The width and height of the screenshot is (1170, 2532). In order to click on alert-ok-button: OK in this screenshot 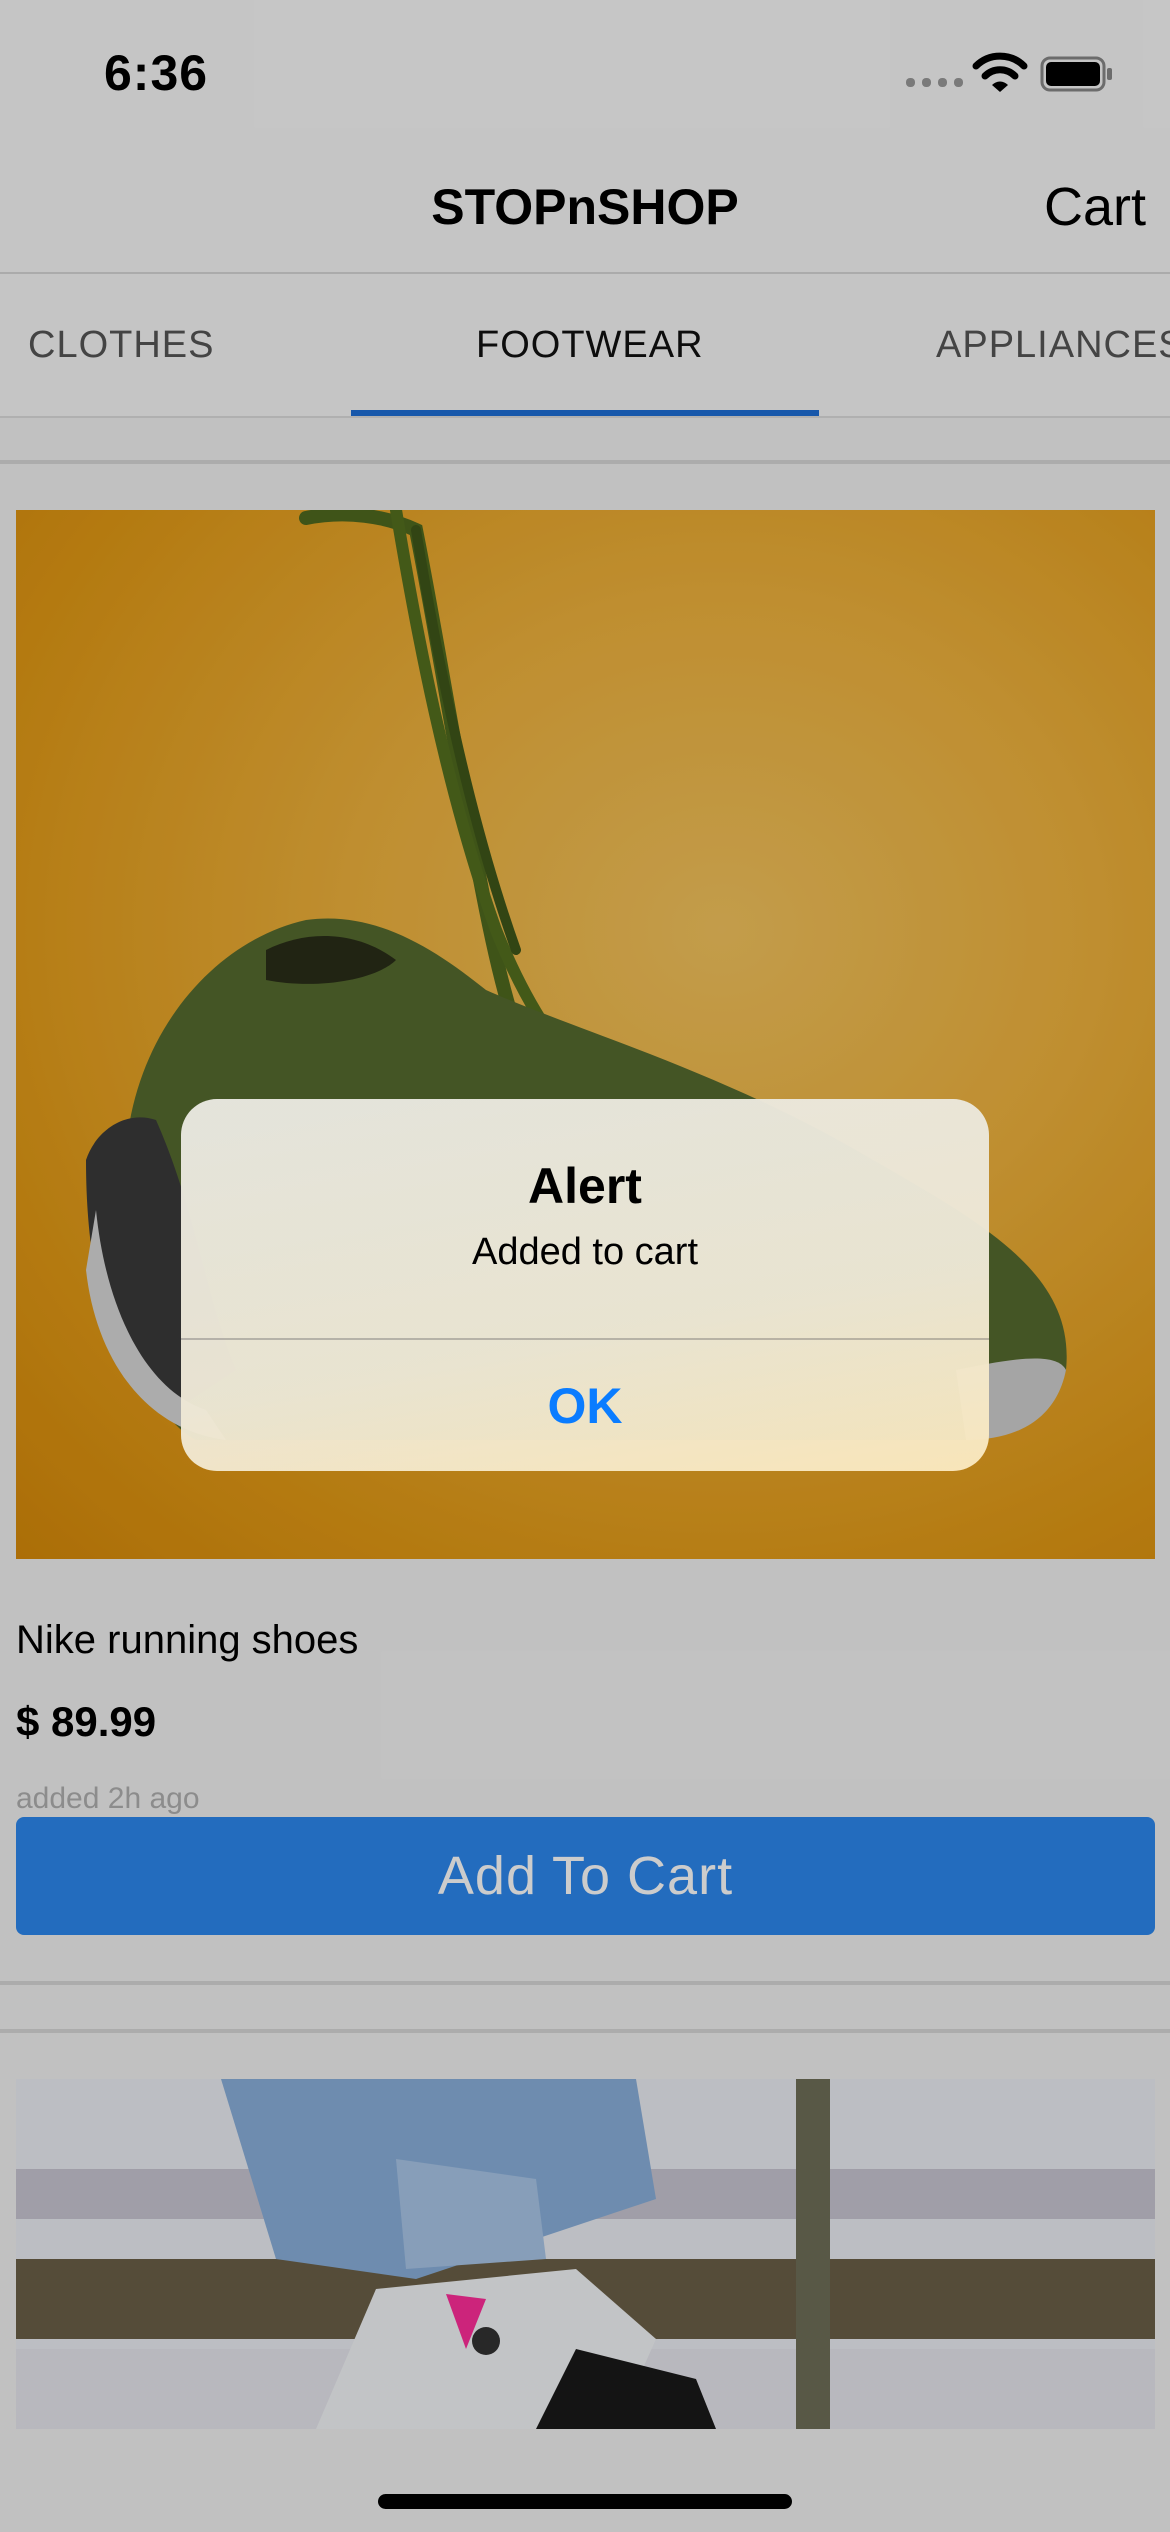, I will do `click(585, 1405)`.